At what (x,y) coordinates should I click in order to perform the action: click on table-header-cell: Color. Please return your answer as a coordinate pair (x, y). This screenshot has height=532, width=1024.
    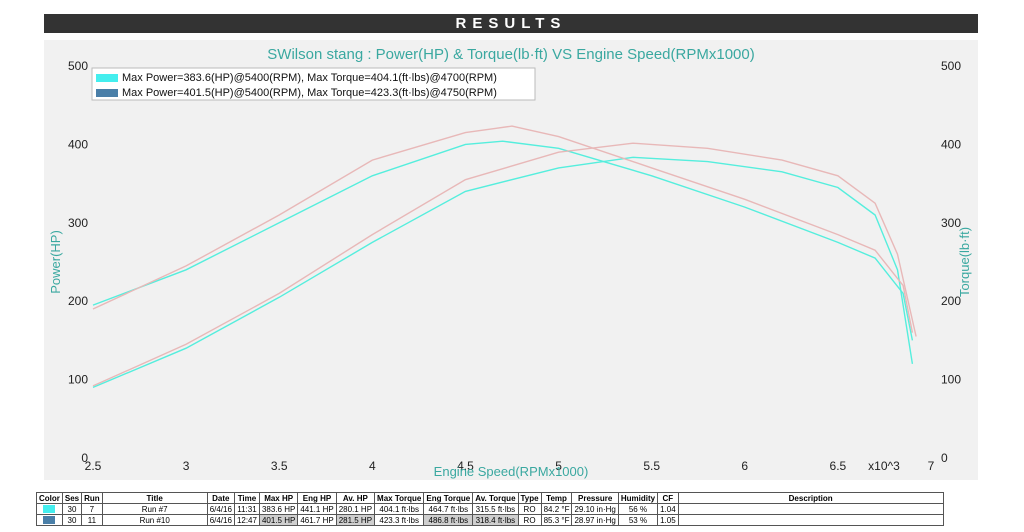
    Looking at the image, I should click on (49, 498).